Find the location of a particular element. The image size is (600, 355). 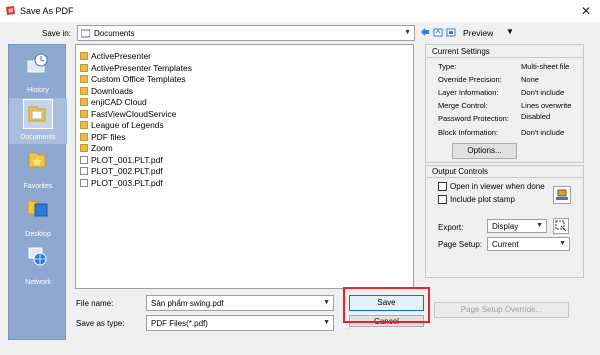

window-title: Save As PDF is located at coordinates (47, 11).